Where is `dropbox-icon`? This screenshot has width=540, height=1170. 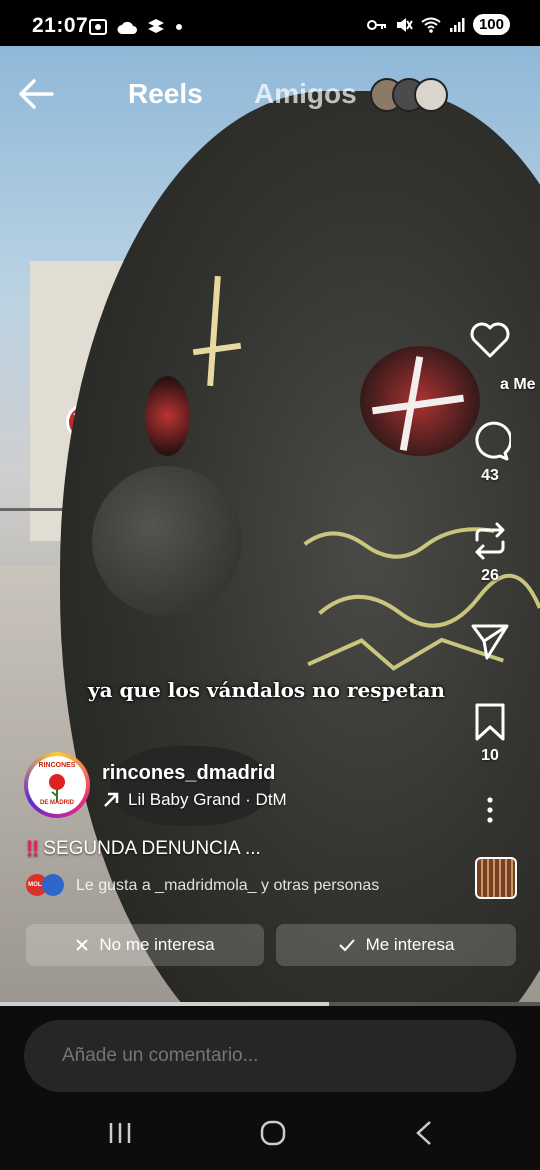 dropbox-icon is located at coordinates (156, 26).